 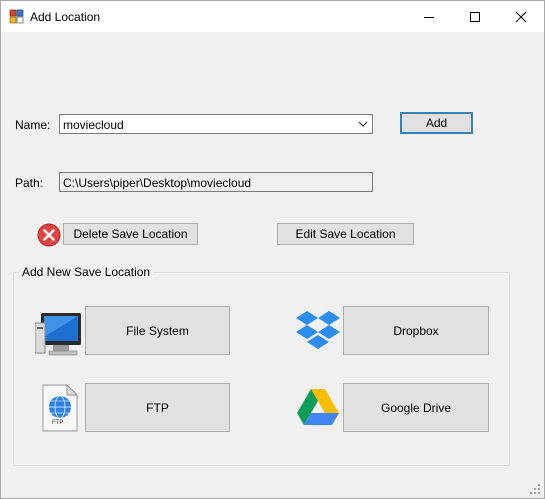 I want to click on dropbox-button: Dropbox, so click(x=416, y=330).